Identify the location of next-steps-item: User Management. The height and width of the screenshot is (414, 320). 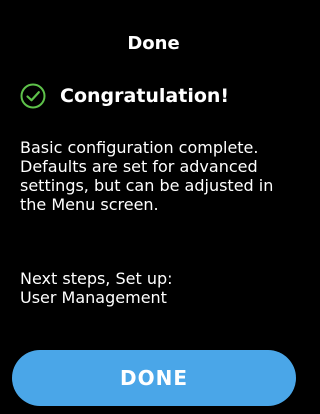
(93, 297).